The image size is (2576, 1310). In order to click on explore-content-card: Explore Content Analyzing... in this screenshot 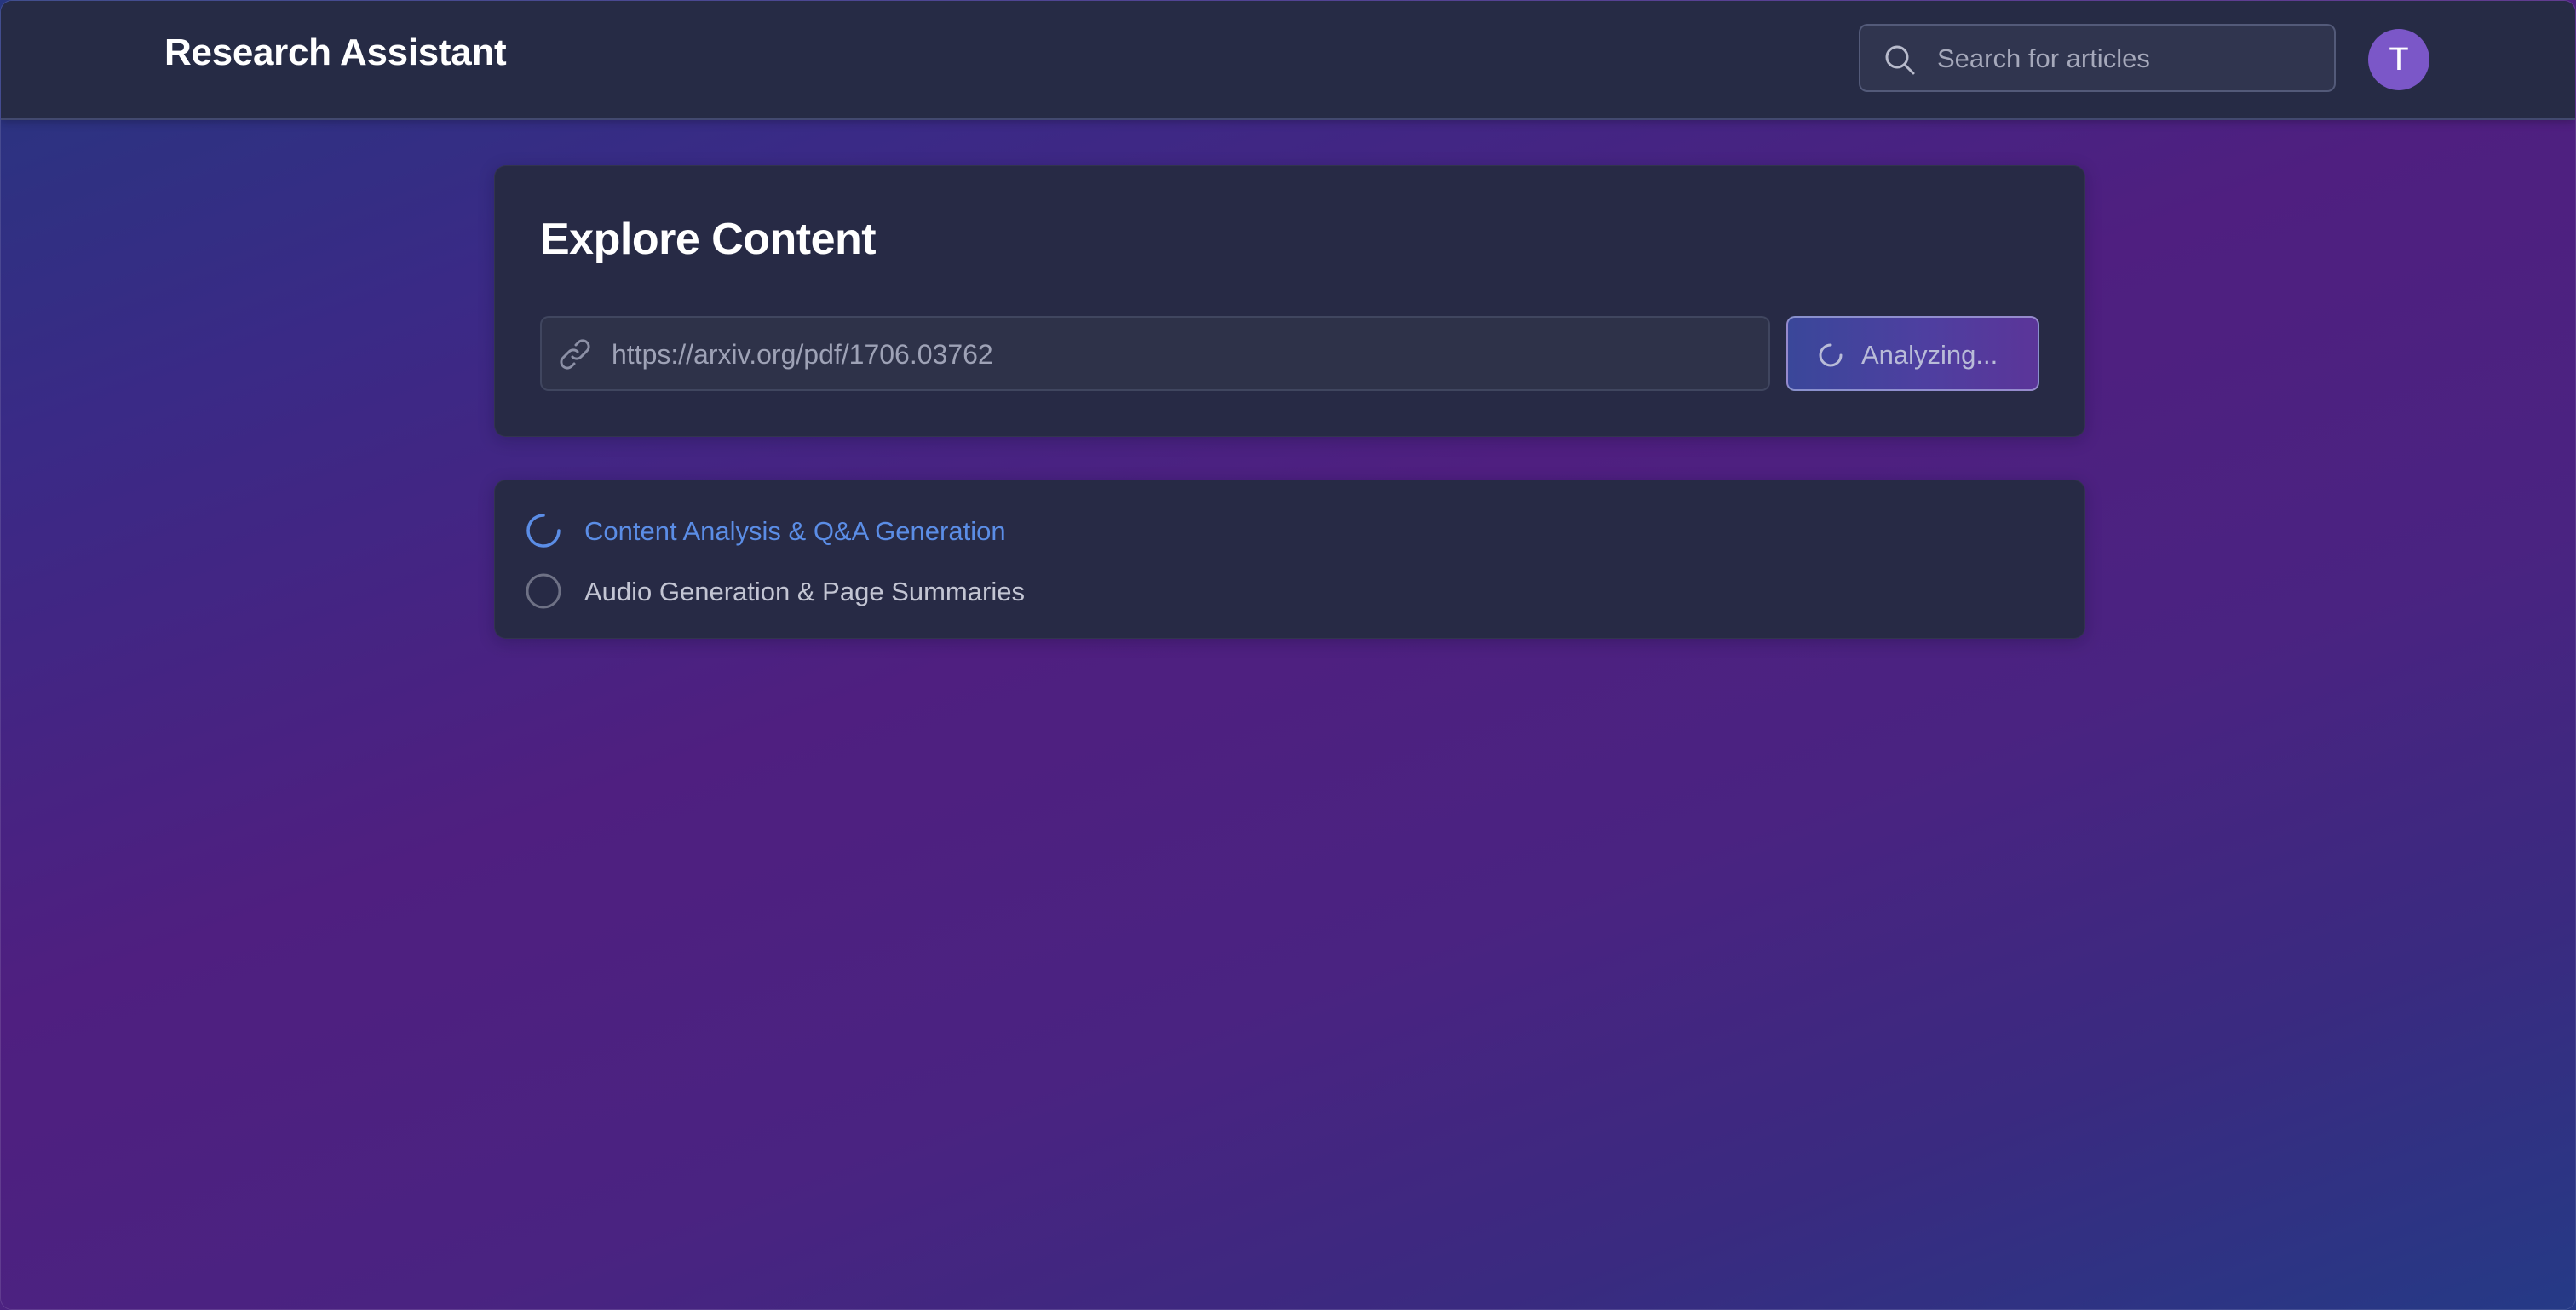, I will do `click(1289, 301)`.